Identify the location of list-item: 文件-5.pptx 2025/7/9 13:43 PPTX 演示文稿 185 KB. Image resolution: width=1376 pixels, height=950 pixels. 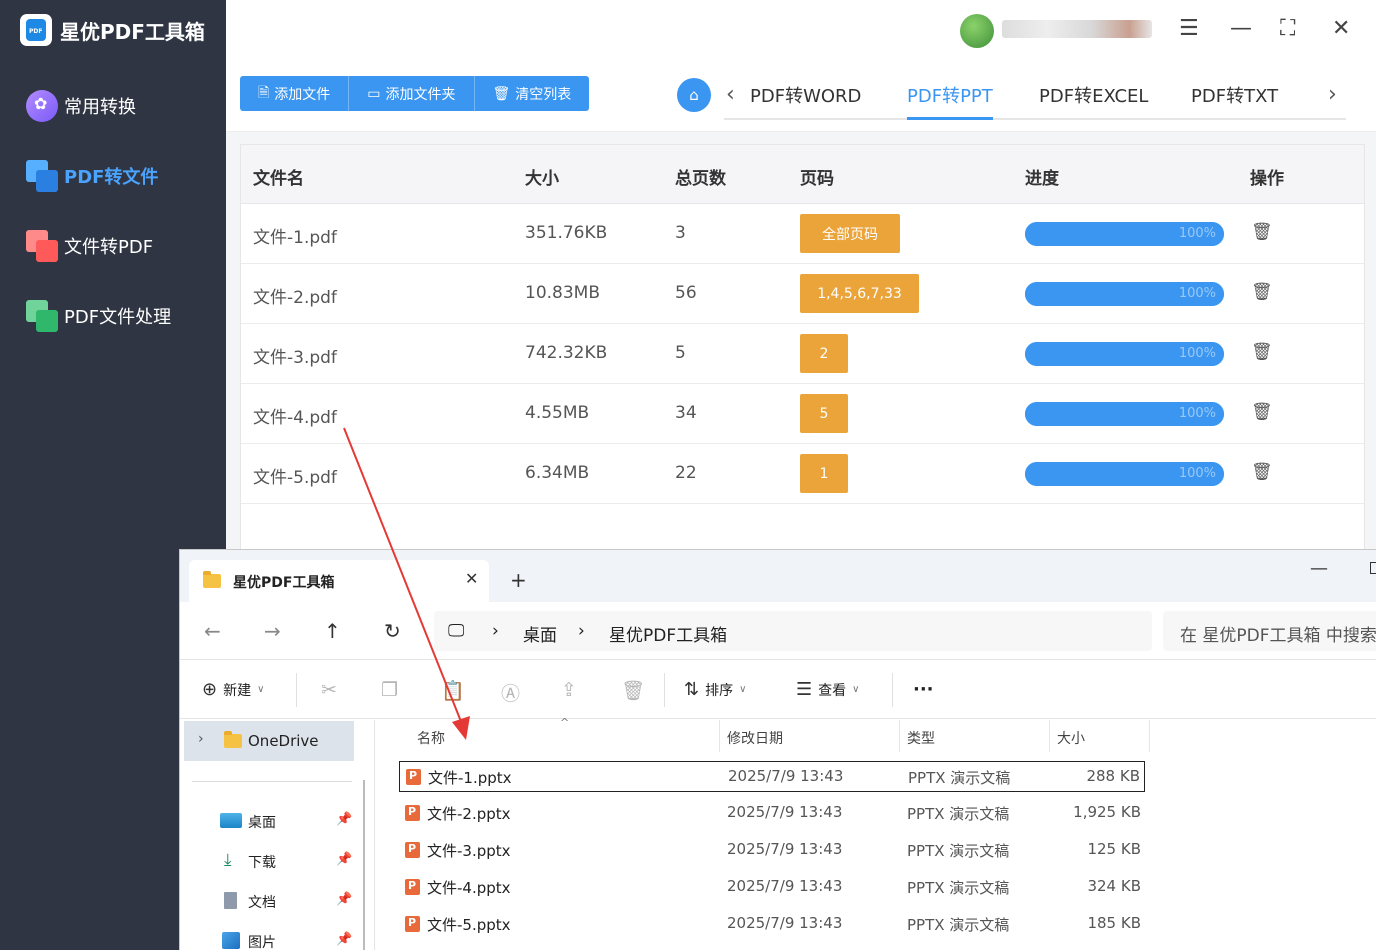
(772, 924).